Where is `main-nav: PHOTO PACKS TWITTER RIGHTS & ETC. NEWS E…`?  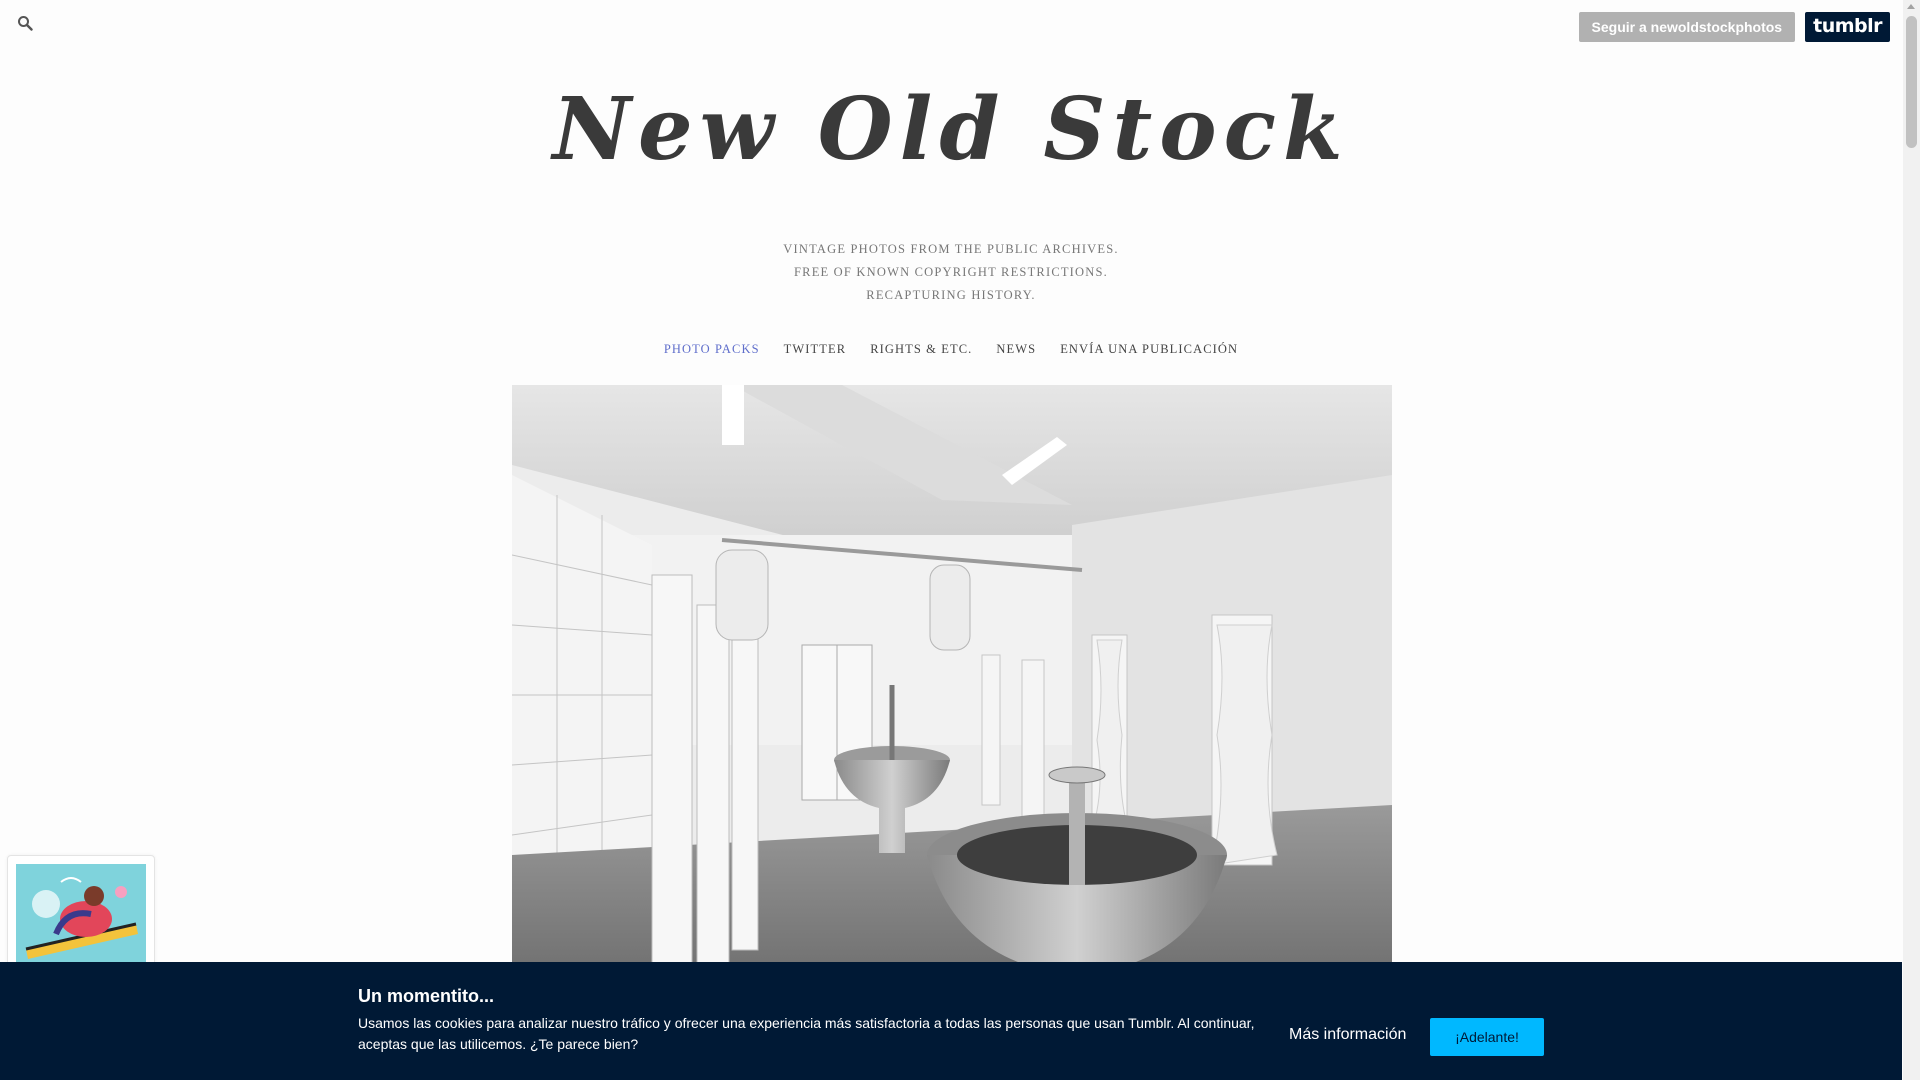
main-nav: PHOTO PACKS TWITTER RIGHTS & ETC. NEWS E… is located at coordinates (951, 349).